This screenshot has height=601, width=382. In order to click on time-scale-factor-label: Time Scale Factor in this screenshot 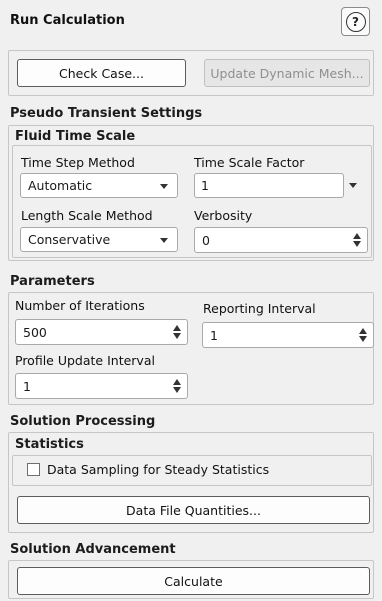, I will do `click(249, 162)`.